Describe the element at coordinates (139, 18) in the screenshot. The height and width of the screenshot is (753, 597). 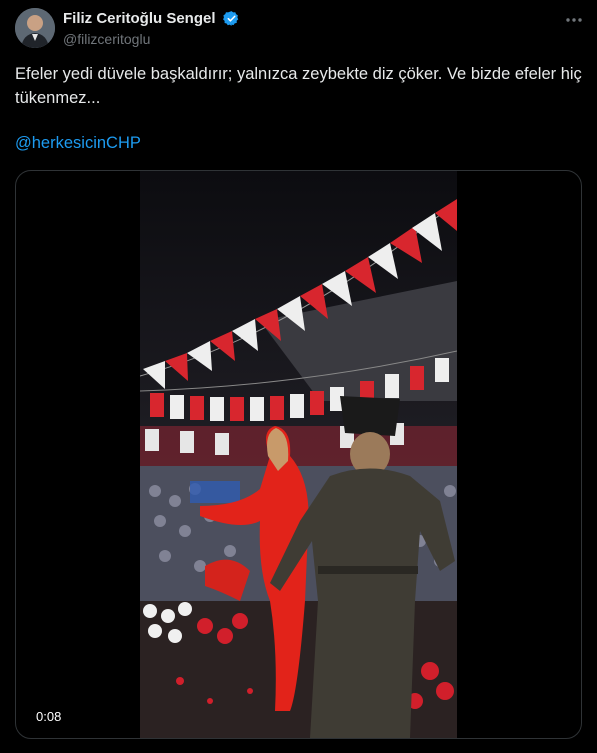
I see `author-display-name: Filiz Ceritoğlu Sengel` at that location.